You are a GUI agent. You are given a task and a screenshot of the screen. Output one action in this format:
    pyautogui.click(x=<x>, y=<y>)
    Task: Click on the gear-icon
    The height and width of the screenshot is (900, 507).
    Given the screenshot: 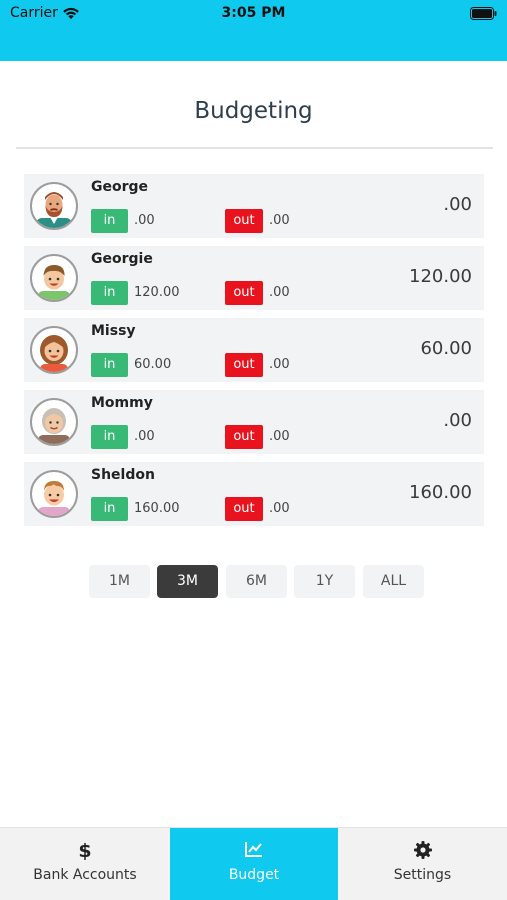 What is the action you would take?
    pyautogui.click(x=422, y=850)
    